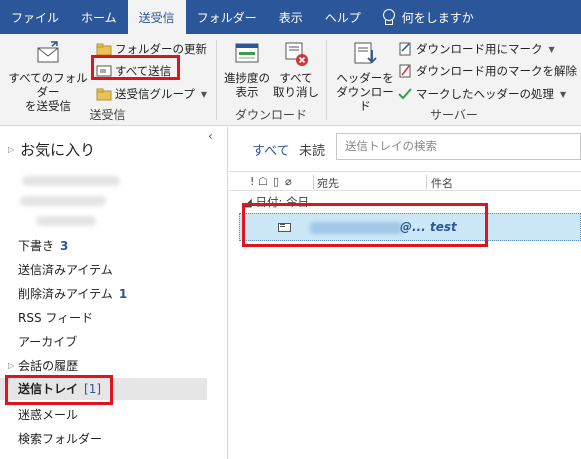 The height and width of the screenshot is (459, 581). What do you see at coordinates (496, 71) in the screenshot?
I see `unmark-to-download-label: ダウンロード用のマークを解除` at bounding box center [496, 71].